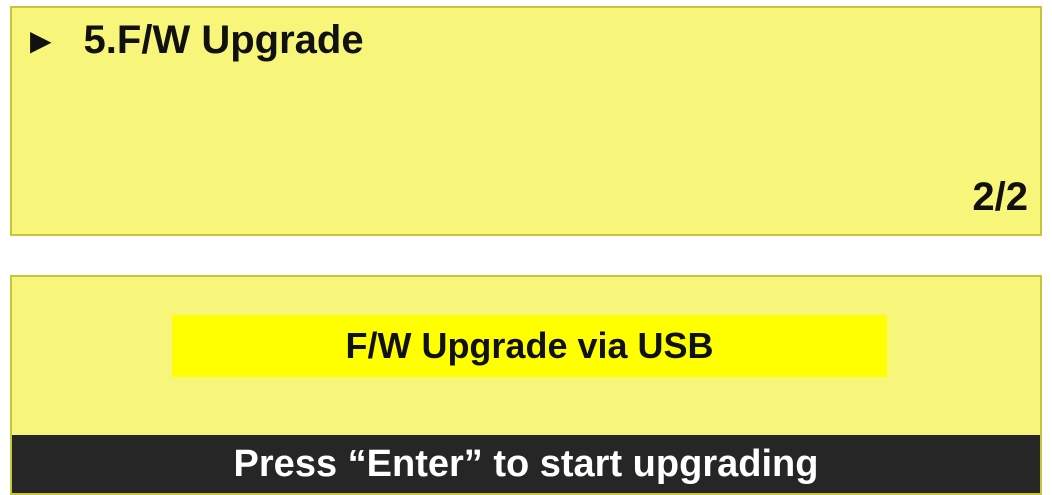 Image resolution: width=1052 pixels, height=495 pixels. I want to click on upgrade-title: F/W Upgrade via USB, so click(529, 346).